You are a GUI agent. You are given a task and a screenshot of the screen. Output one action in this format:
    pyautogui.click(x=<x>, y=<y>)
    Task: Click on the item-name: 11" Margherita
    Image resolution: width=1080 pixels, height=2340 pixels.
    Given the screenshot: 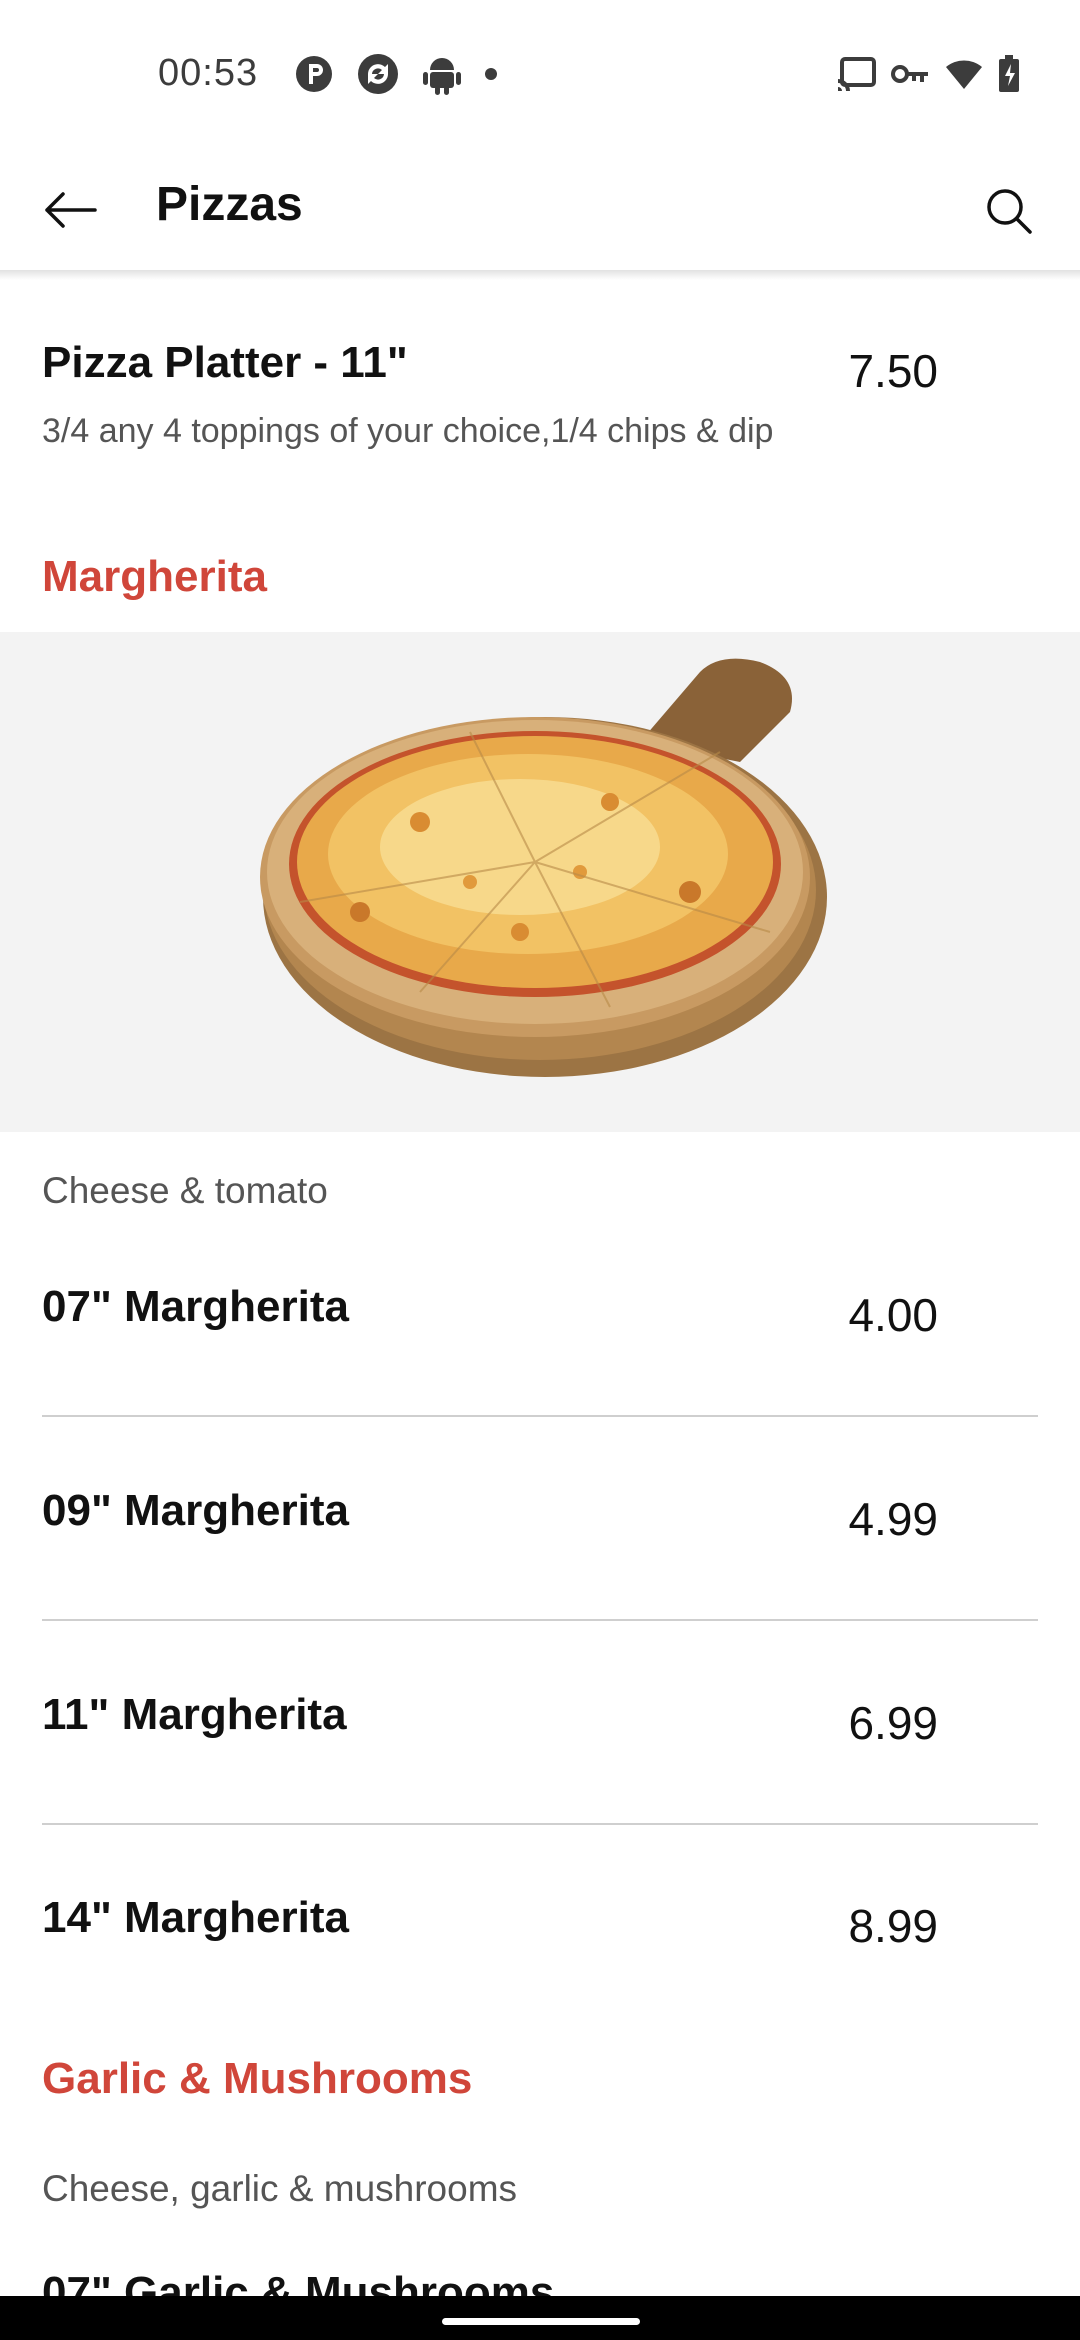 What is the action you would take?
    pyautogui.click(x=194, y=1714)
    